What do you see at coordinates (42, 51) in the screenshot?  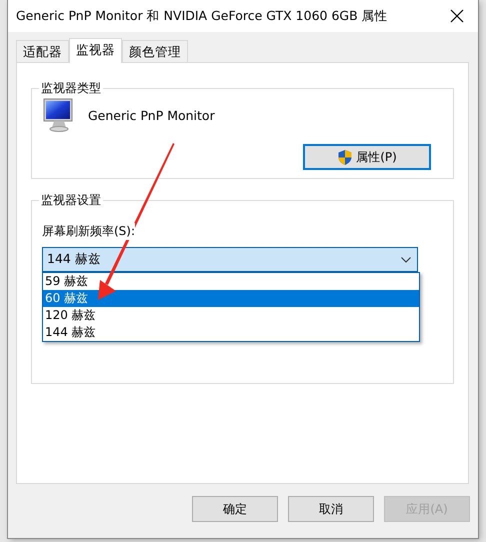 I see `tab: 适配器` at bounding box center [42, 51].